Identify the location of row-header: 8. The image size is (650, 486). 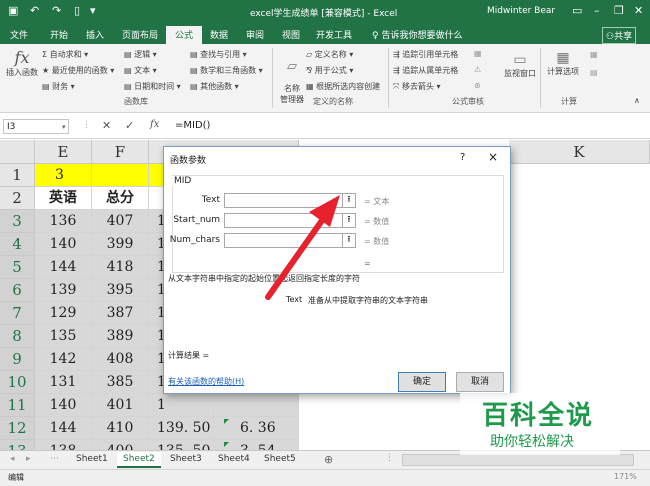
(17, 336).